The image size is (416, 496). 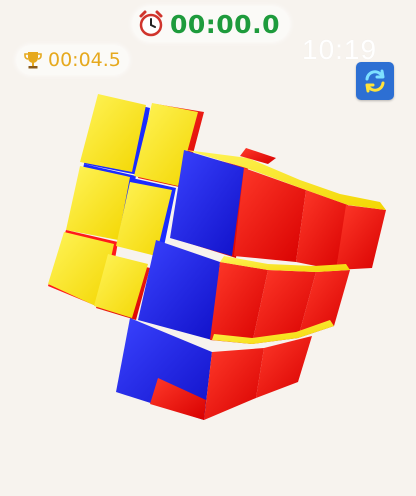 What do you see at coordinates (33, 60) in the screenshot?
I see `trophy-icon` at bounding box center [33, 60].